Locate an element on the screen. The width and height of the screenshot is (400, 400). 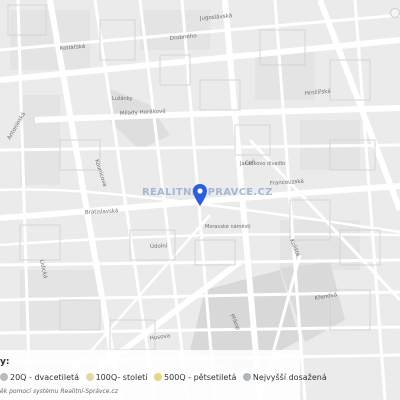
legend-item-label: 20Q - dvacetiletá is located at coordinates (45, 377).